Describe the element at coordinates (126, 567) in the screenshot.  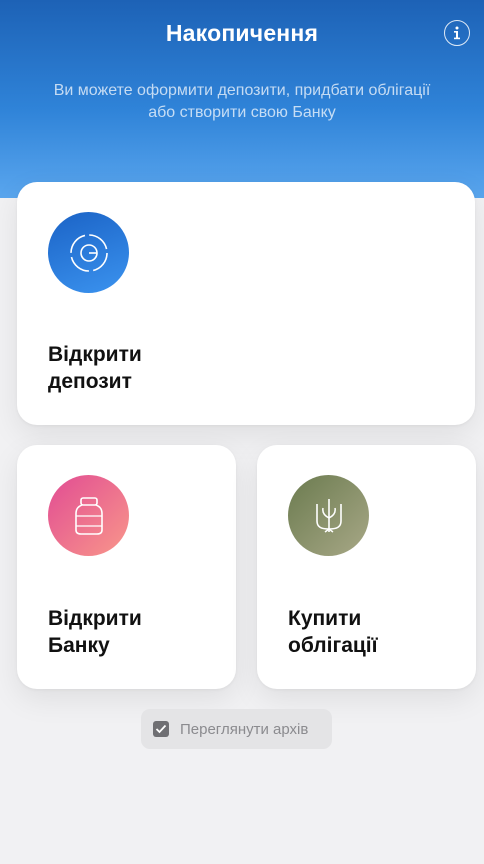
I see `open-jar-card: Відкрити Банку` at that location.